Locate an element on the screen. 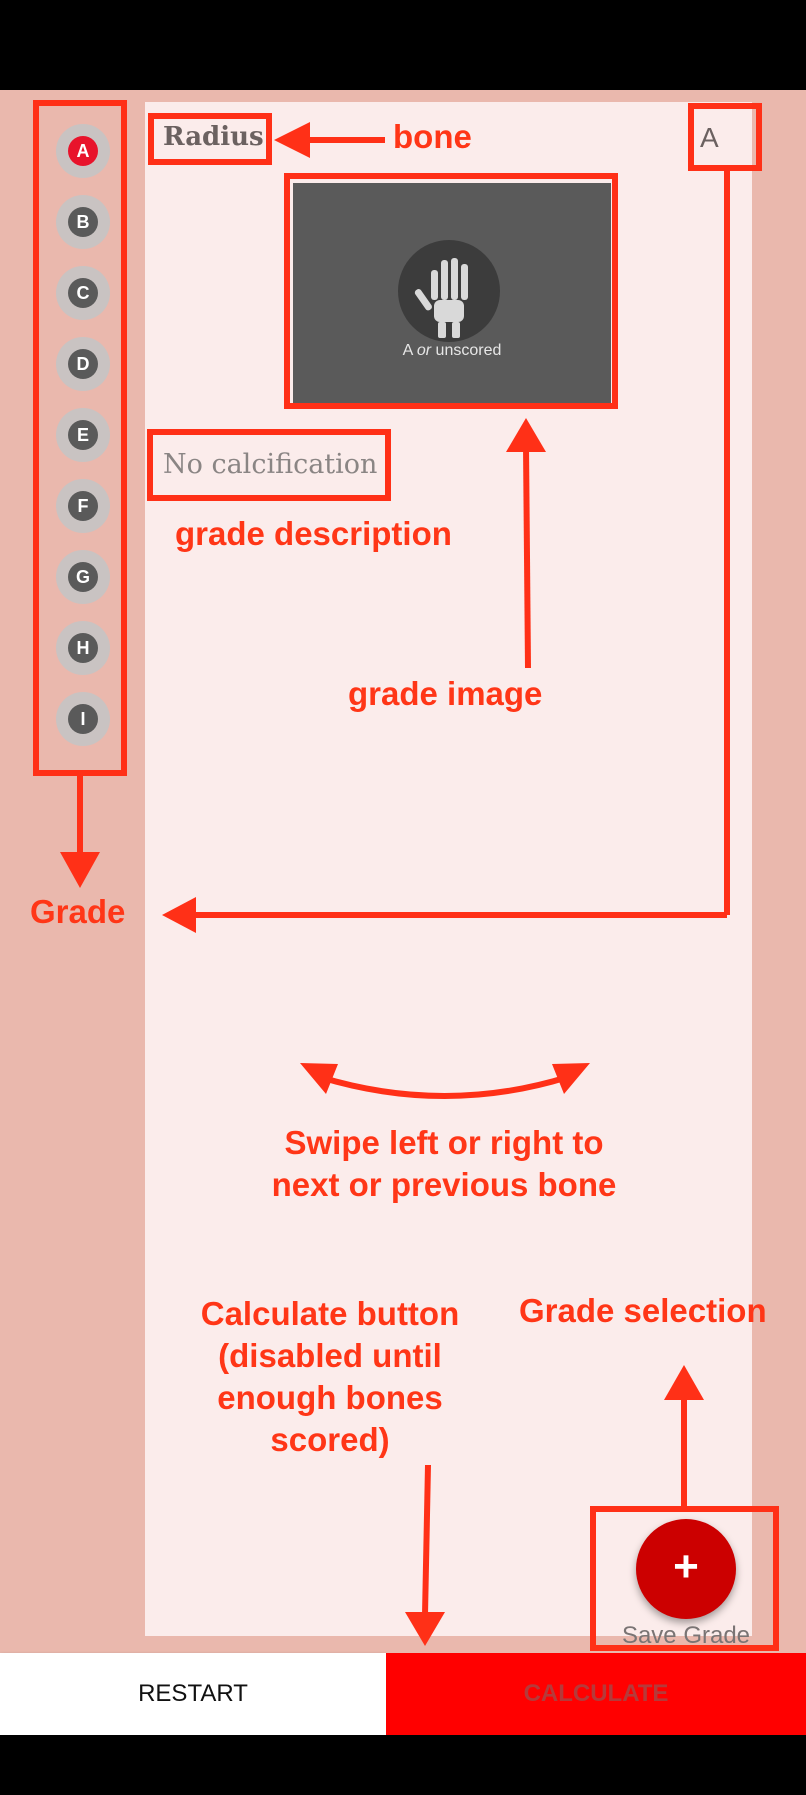  grade-description-highlight is located at coordinates (269, 465).